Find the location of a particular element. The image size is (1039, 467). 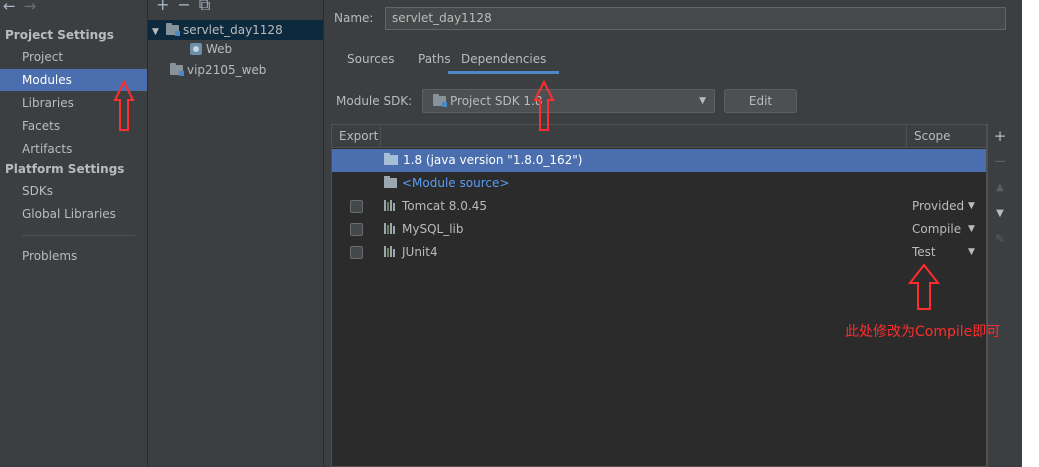

tree-item-label: vip2105_web is located at coordinates (227, 70).